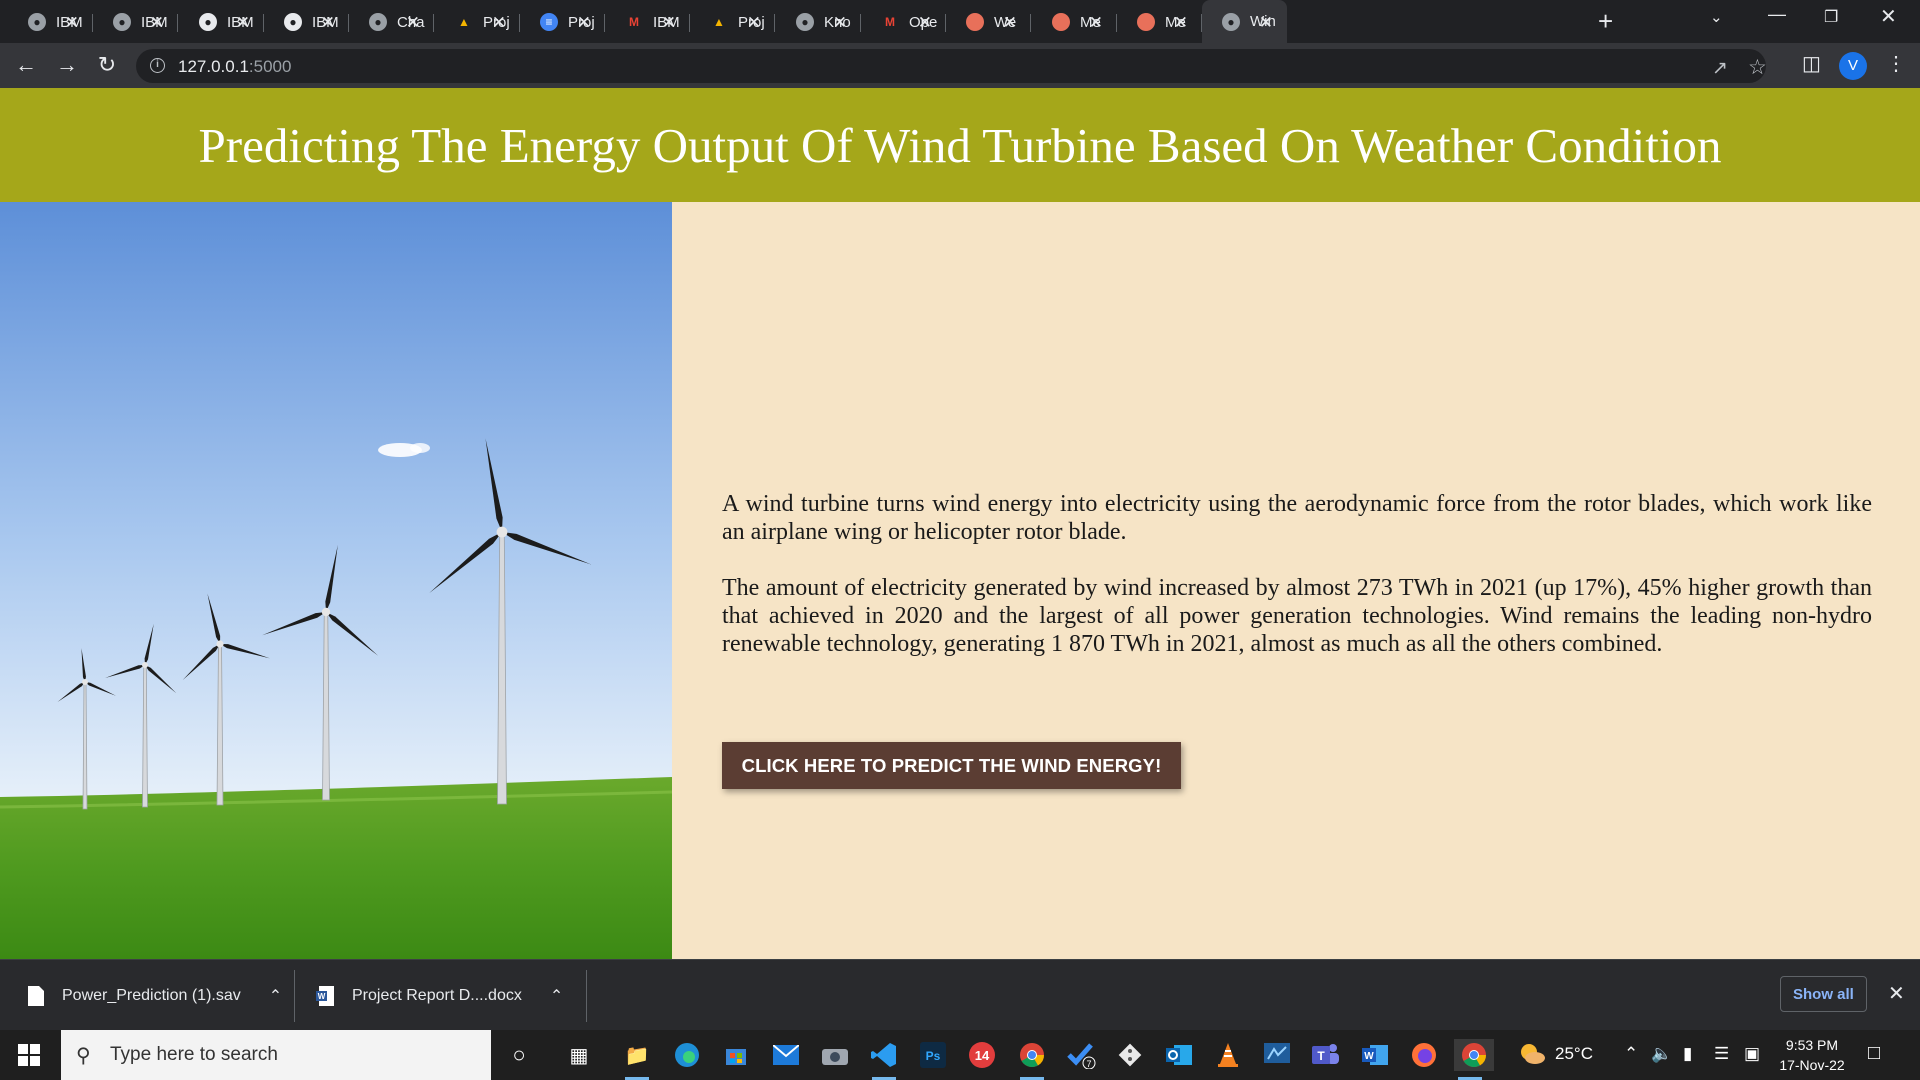 The height and width of the screenshot is (1080, 1920). Describe the element at coordinates (1574, 1054) in the screenshot. I see `weather-temperature: 25°C` at that location.